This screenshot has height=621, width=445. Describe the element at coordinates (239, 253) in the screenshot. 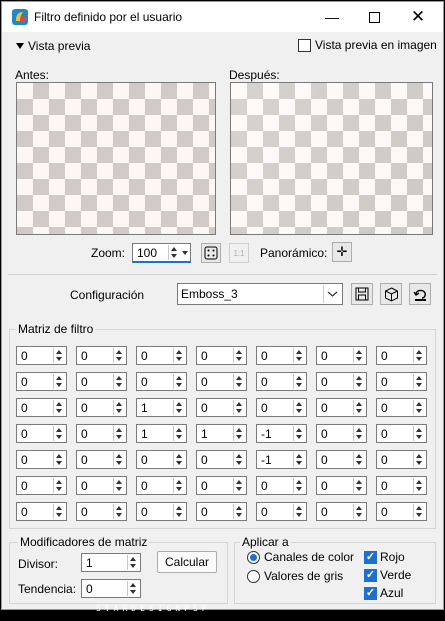

I see `actual-size-button: 1:1` at that location.